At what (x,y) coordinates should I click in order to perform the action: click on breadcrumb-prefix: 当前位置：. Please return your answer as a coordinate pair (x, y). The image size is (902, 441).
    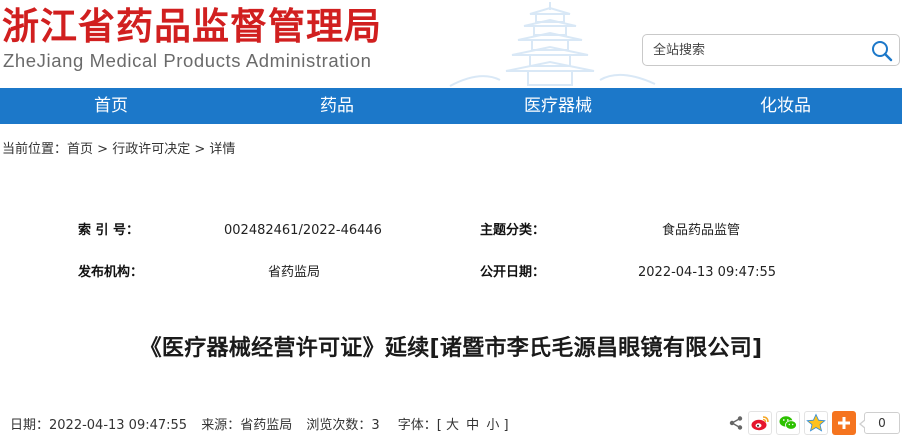
    Looking at the image, I should click on (35, 149).